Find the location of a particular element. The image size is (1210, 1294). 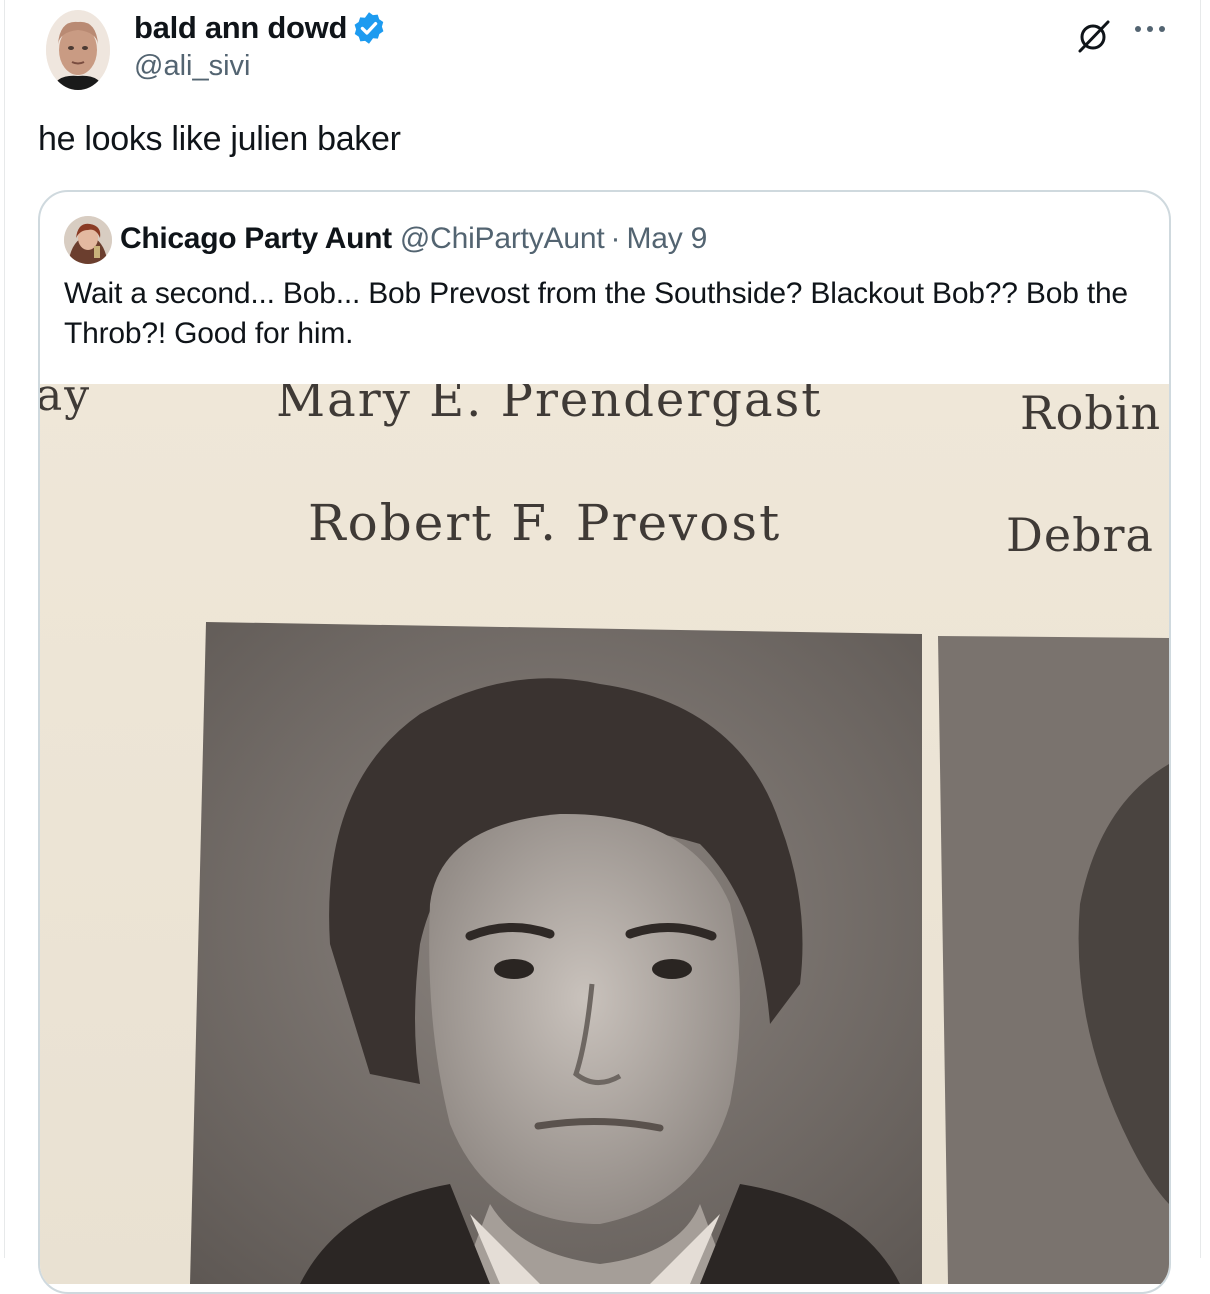

yearbook-label-partial-left: ay is located at coordinates (66, 402).